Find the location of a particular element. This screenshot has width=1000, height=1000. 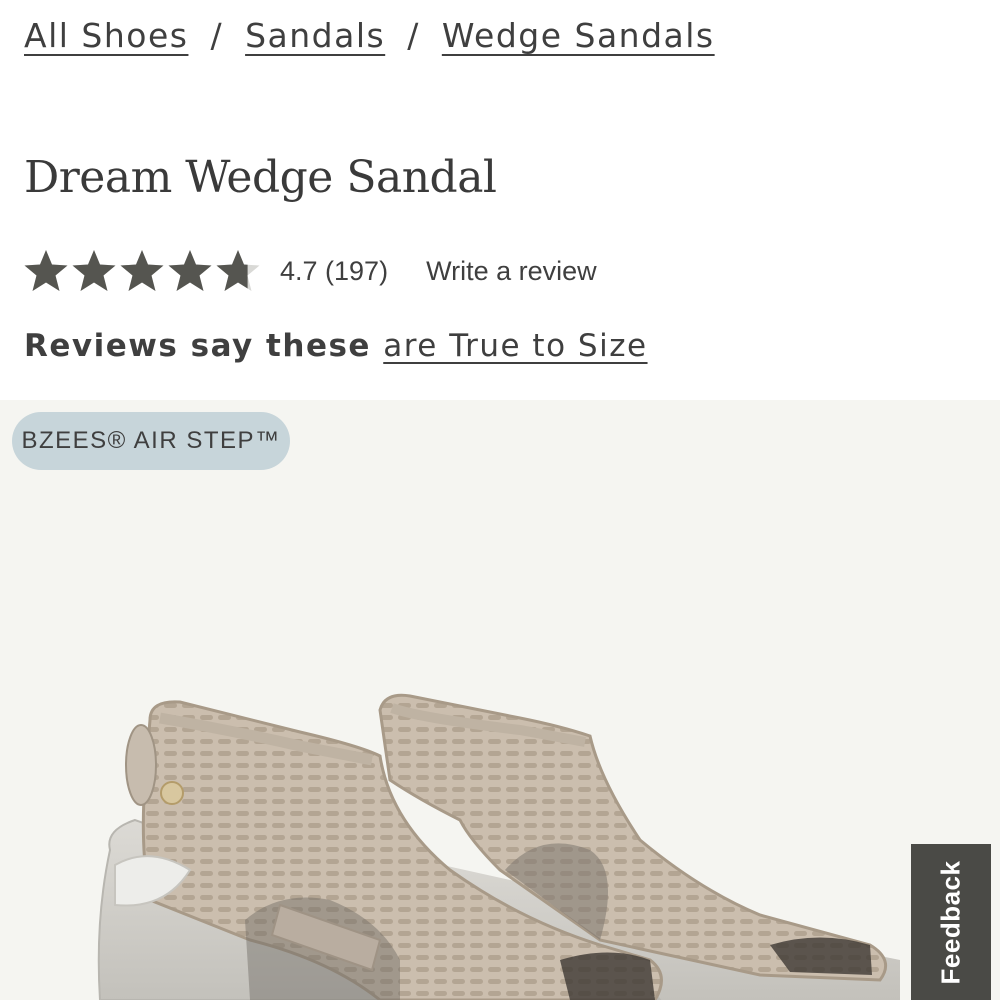

write-review-link: Write a review is located at coordinates (511, 271).